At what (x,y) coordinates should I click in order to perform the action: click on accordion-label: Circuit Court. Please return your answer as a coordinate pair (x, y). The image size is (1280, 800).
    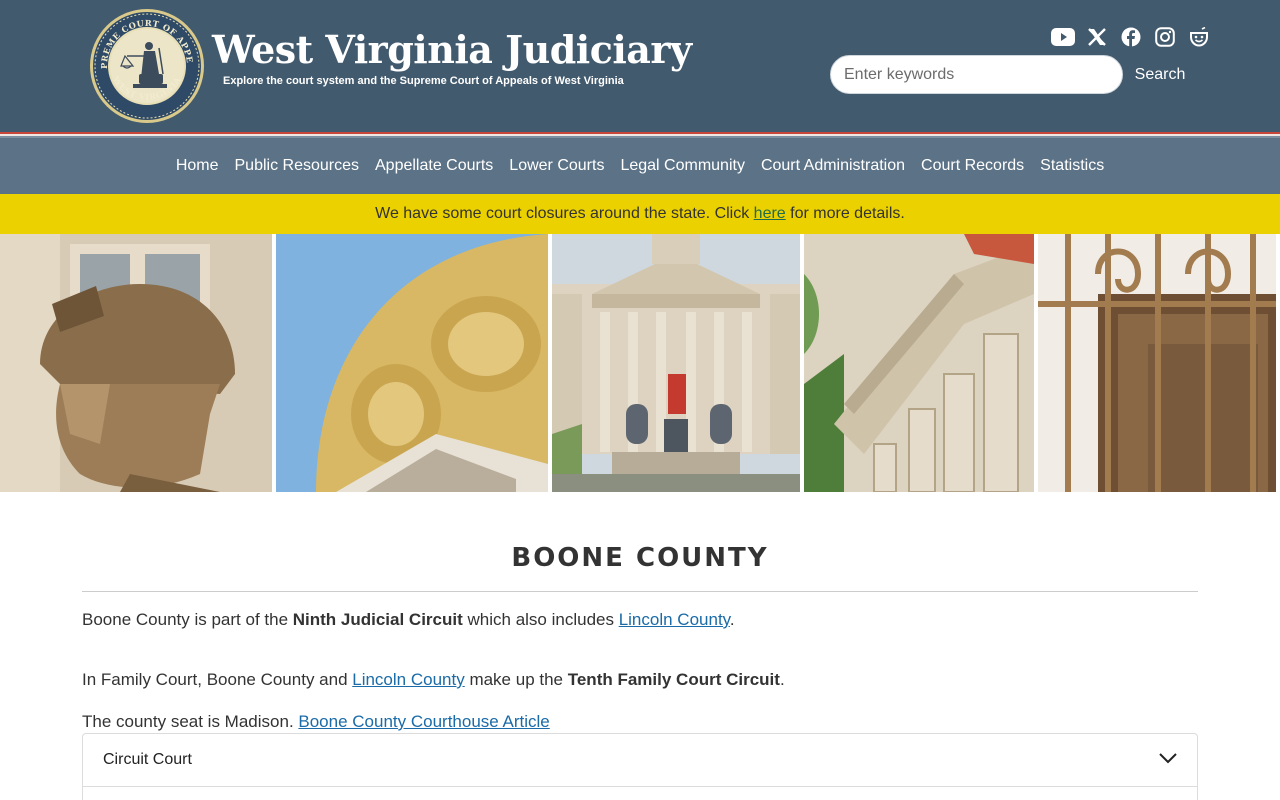
    Looking at the image, I should click on (147, 759).